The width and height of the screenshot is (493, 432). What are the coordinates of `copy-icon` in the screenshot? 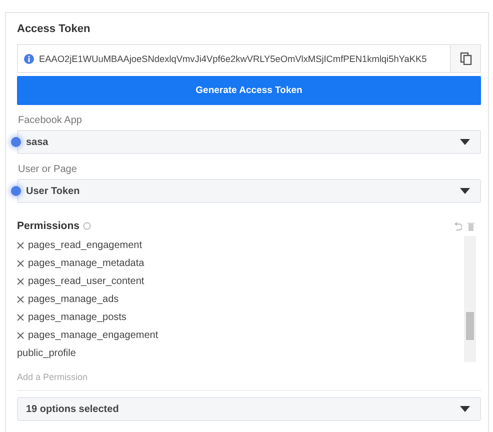 It's located at (466, 58).